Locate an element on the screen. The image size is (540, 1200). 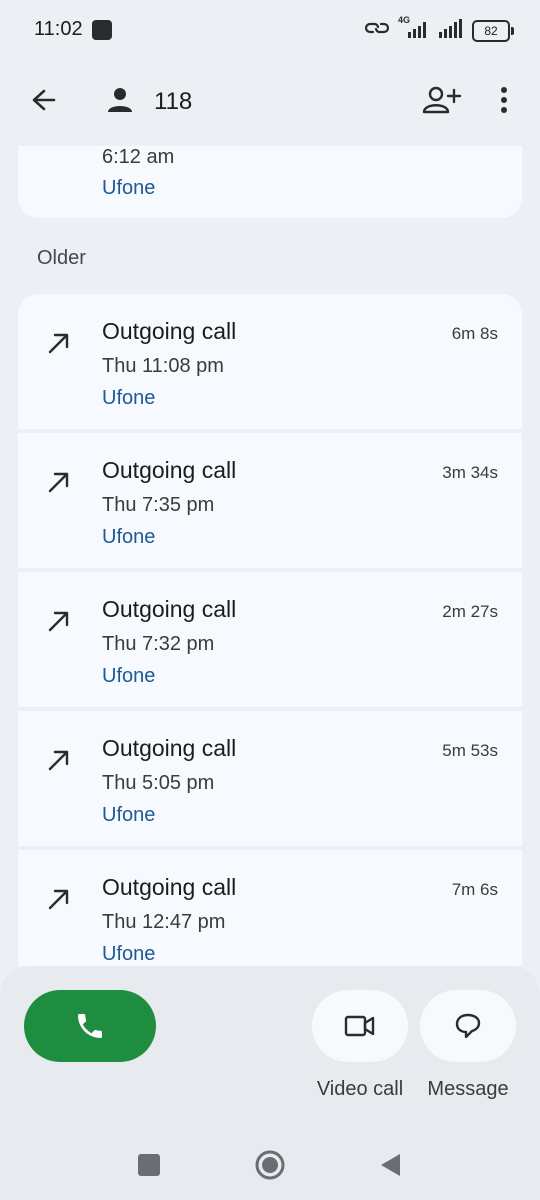
add-contact-button is located at coordinates (441, 101).